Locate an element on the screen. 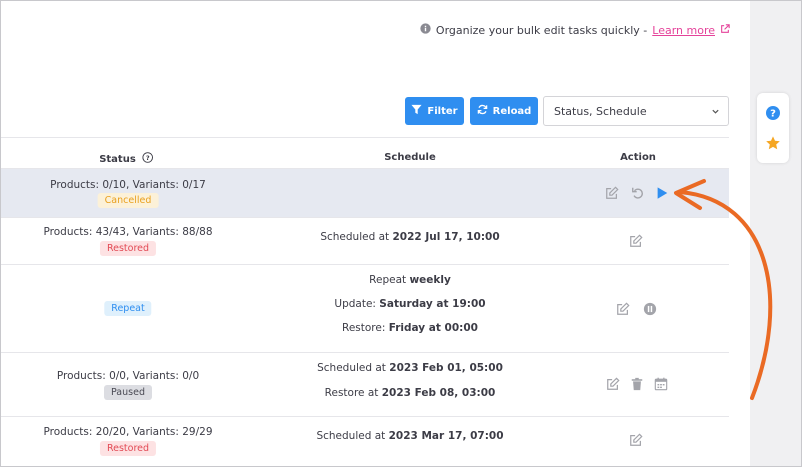 This screenshot has height=467, width=802. table-top-border is located at coordinates (364, 137).